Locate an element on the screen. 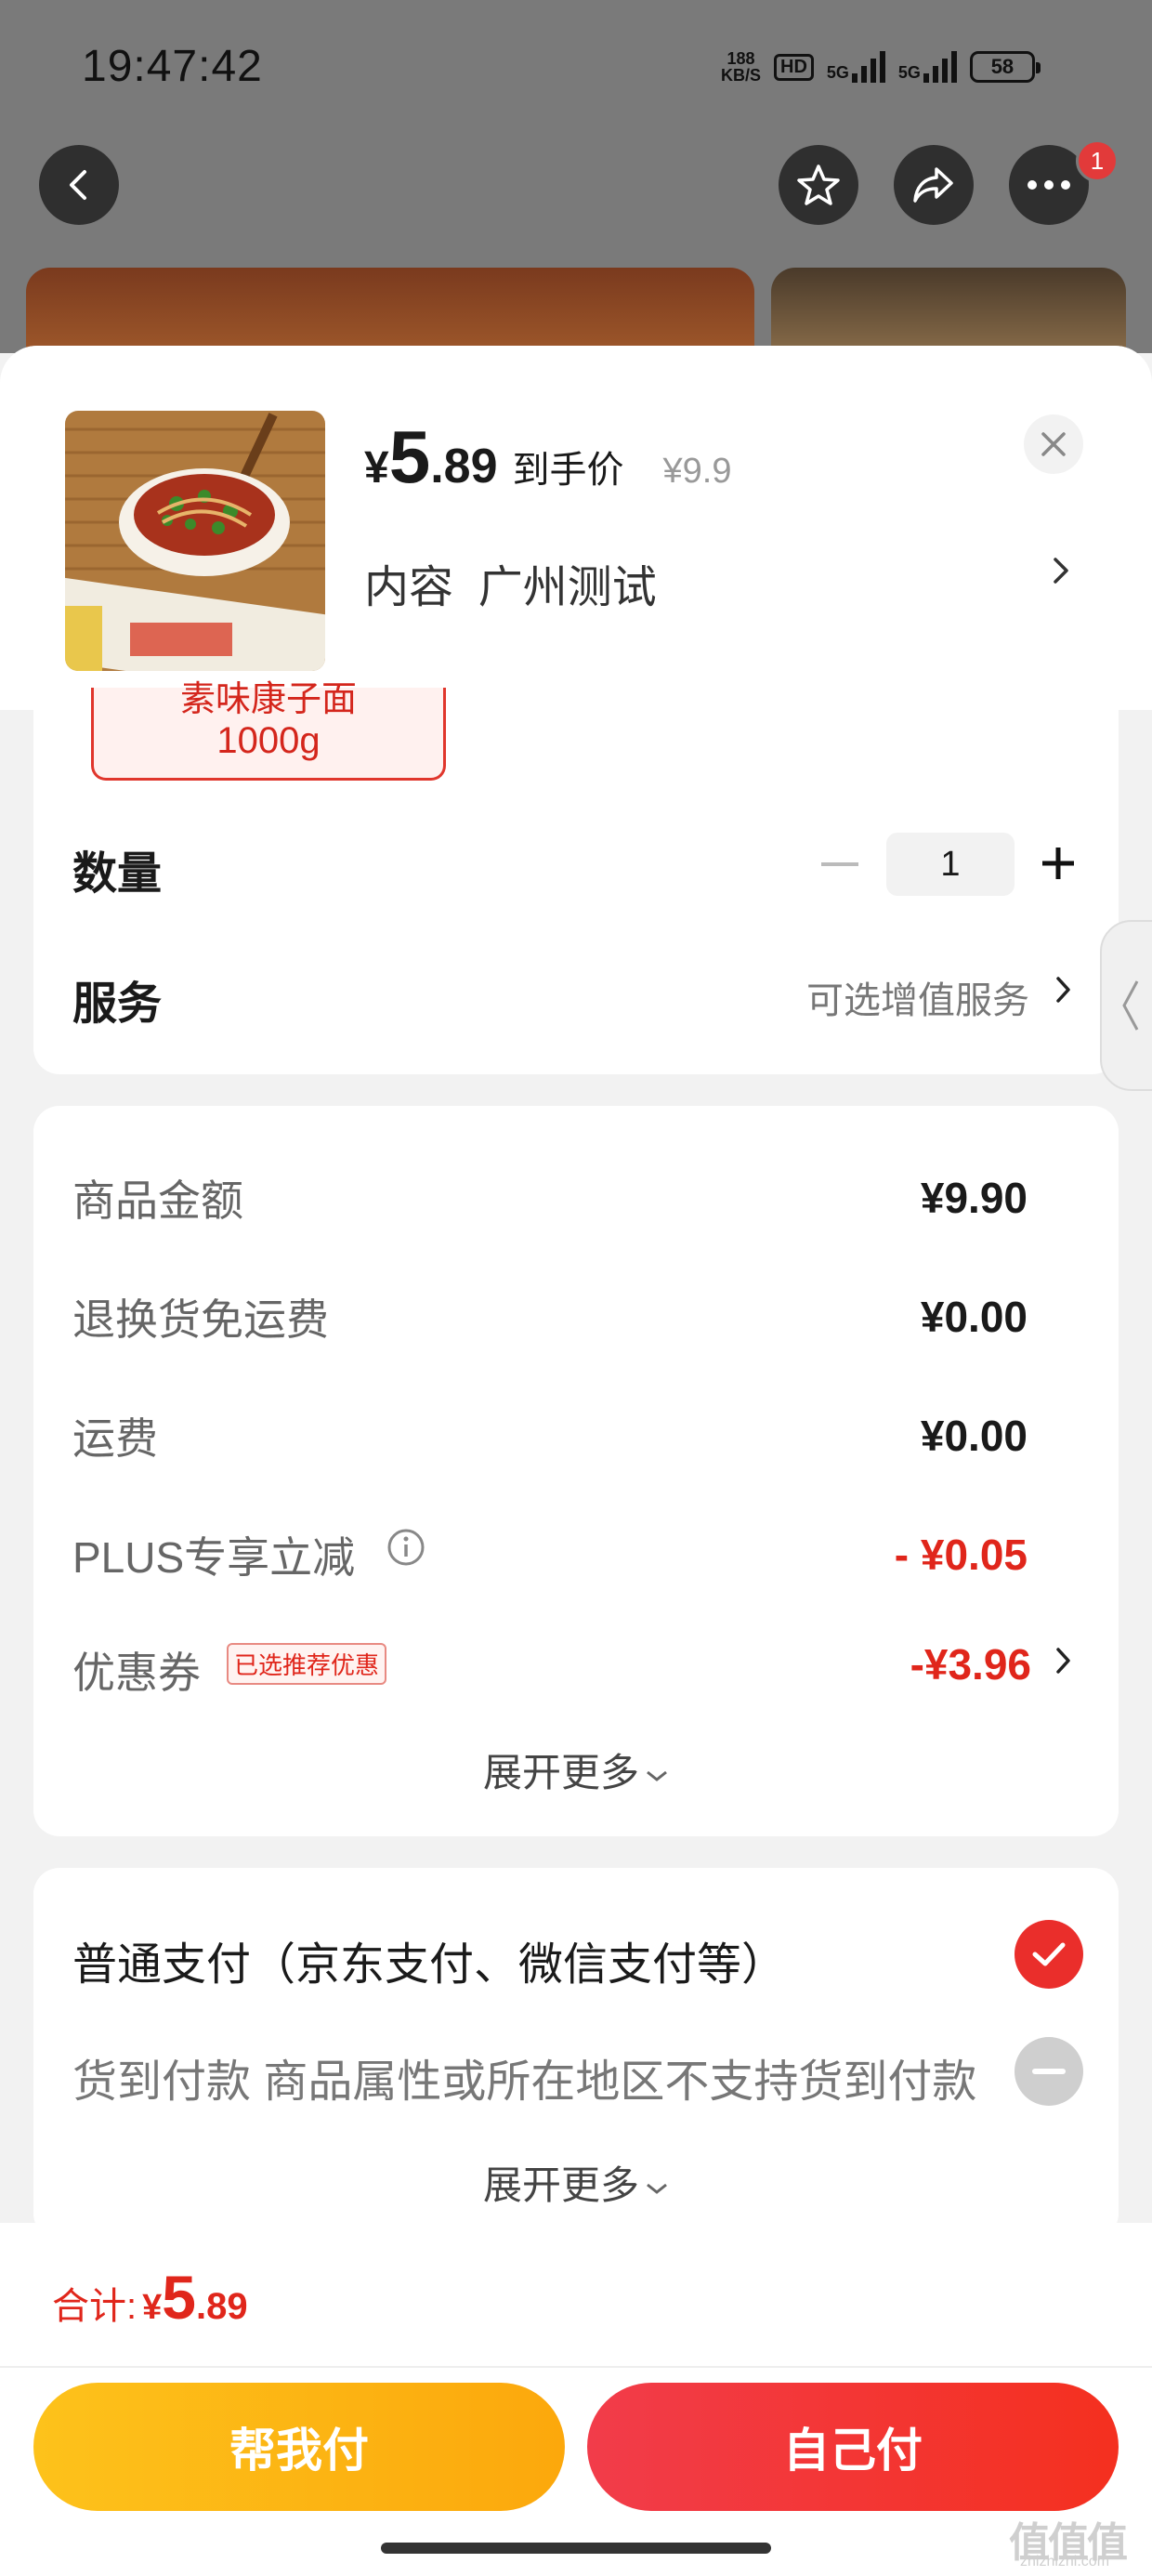 The image size is (1152, 2576). more-icon is located at coordinates (1049, 185).